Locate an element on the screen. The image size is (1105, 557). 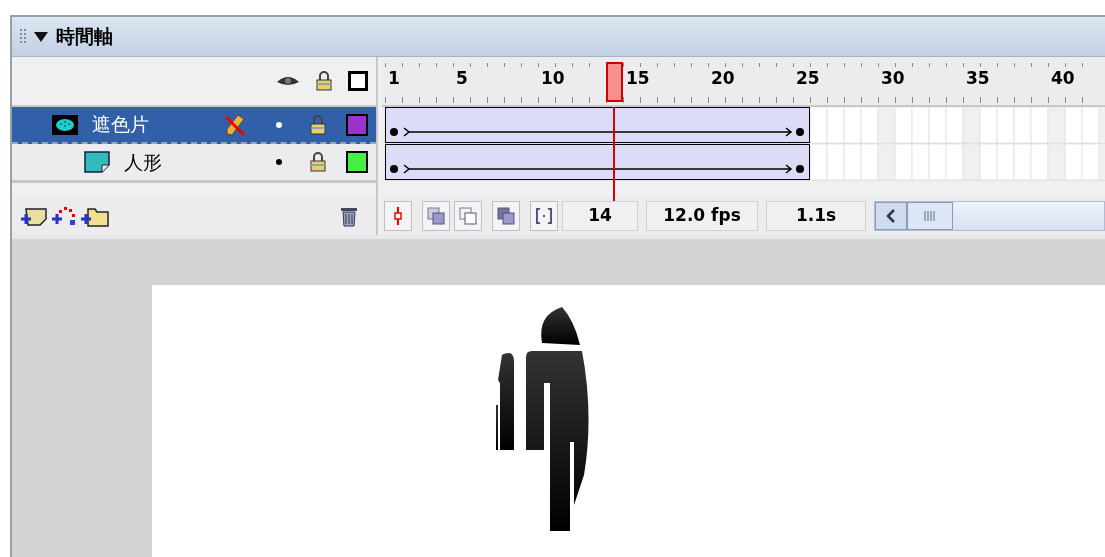
edit-multiple-frames-button is located at coordinates (506, 216).